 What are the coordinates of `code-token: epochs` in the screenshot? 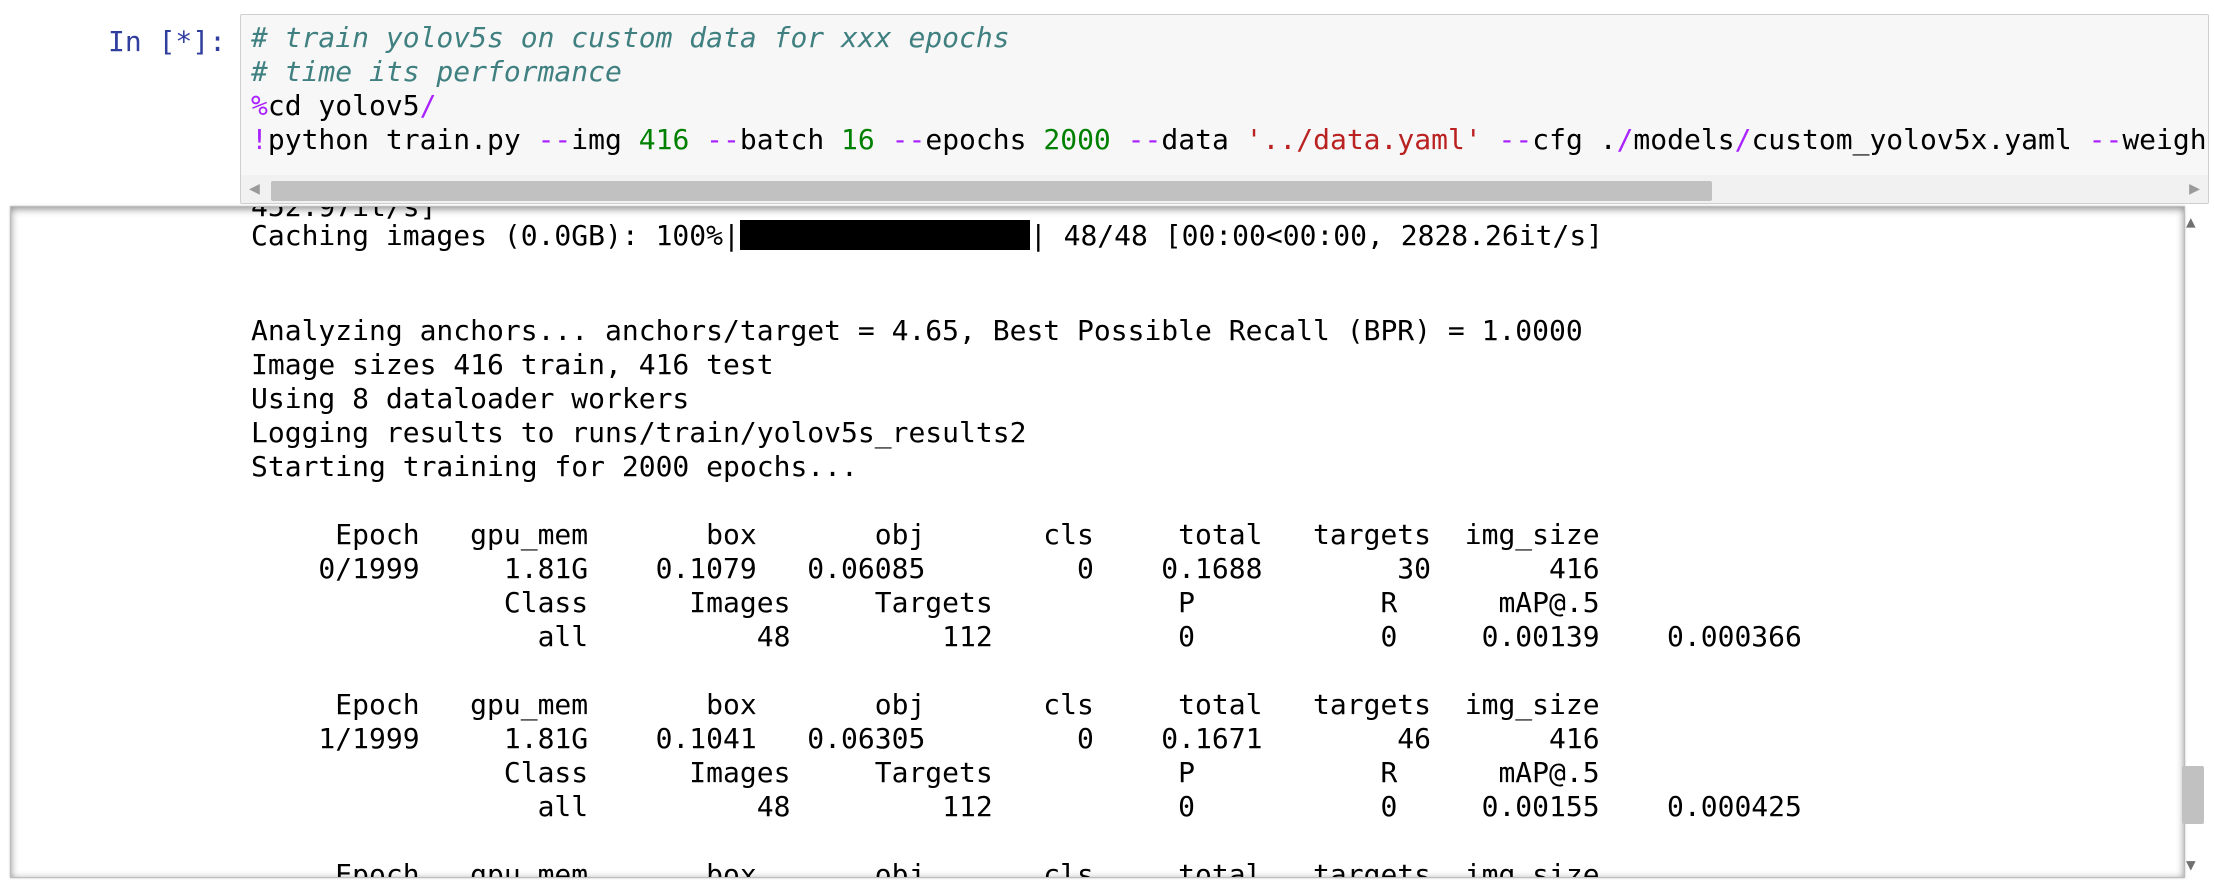 It's located at (984, 139).